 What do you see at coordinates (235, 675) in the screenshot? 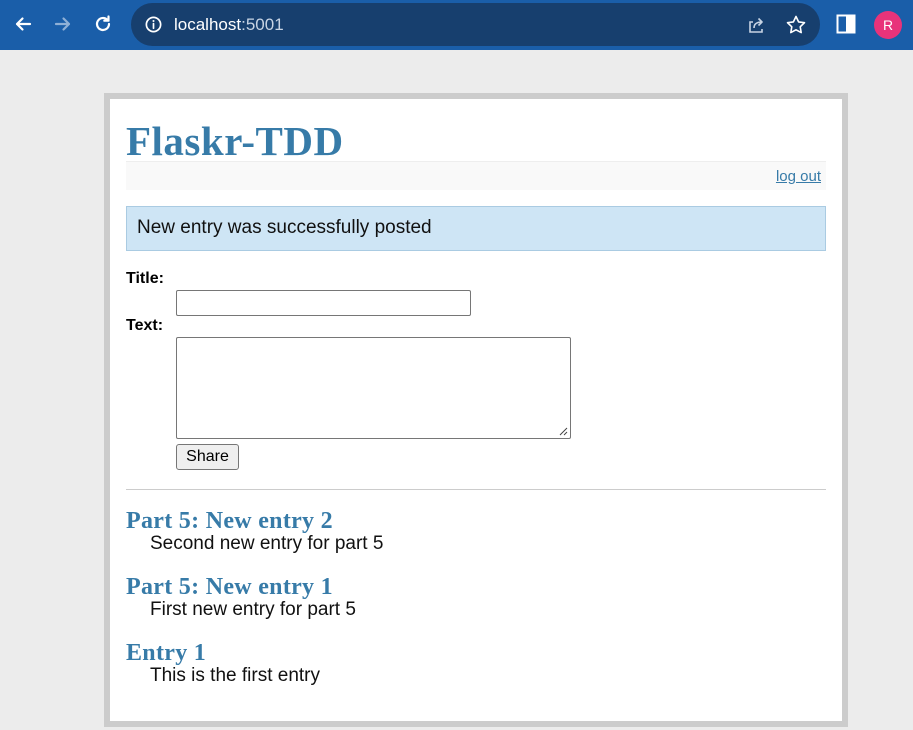
I see `entry-text: This is the first entry` at bounding box center [235, 675].